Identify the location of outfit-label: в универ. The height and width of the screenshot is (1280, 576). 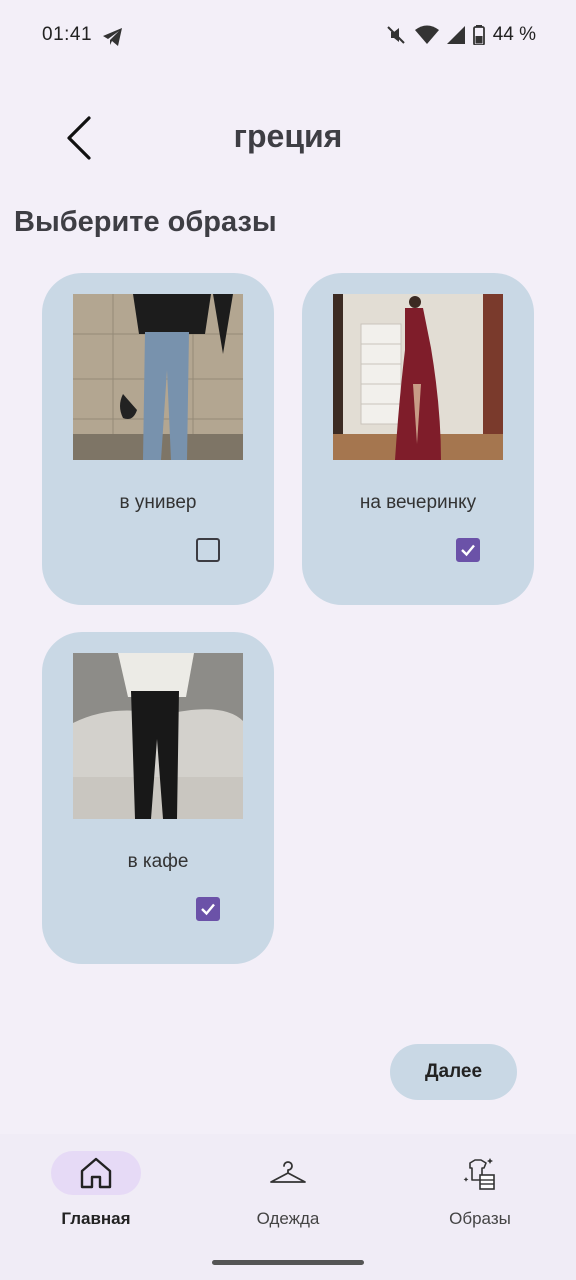
(158, 502).